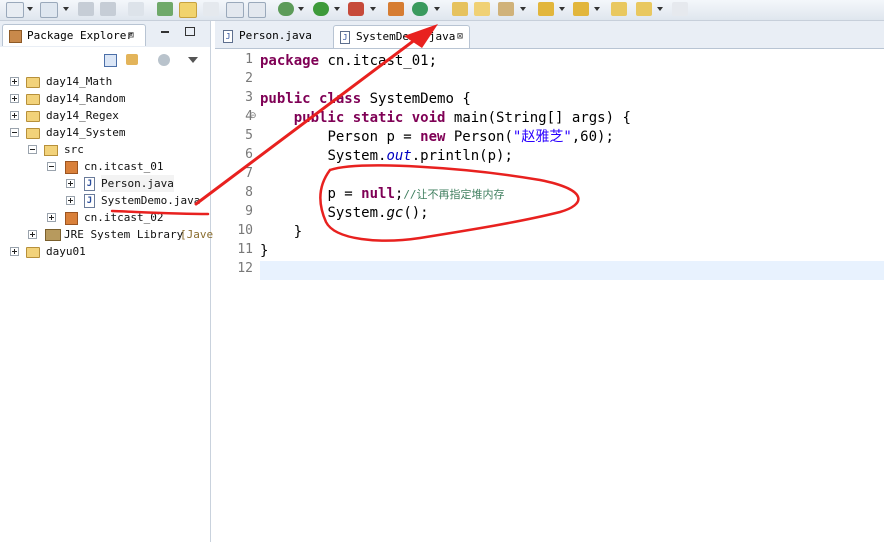  I want to click on minimize-icon, so click(165, 32).